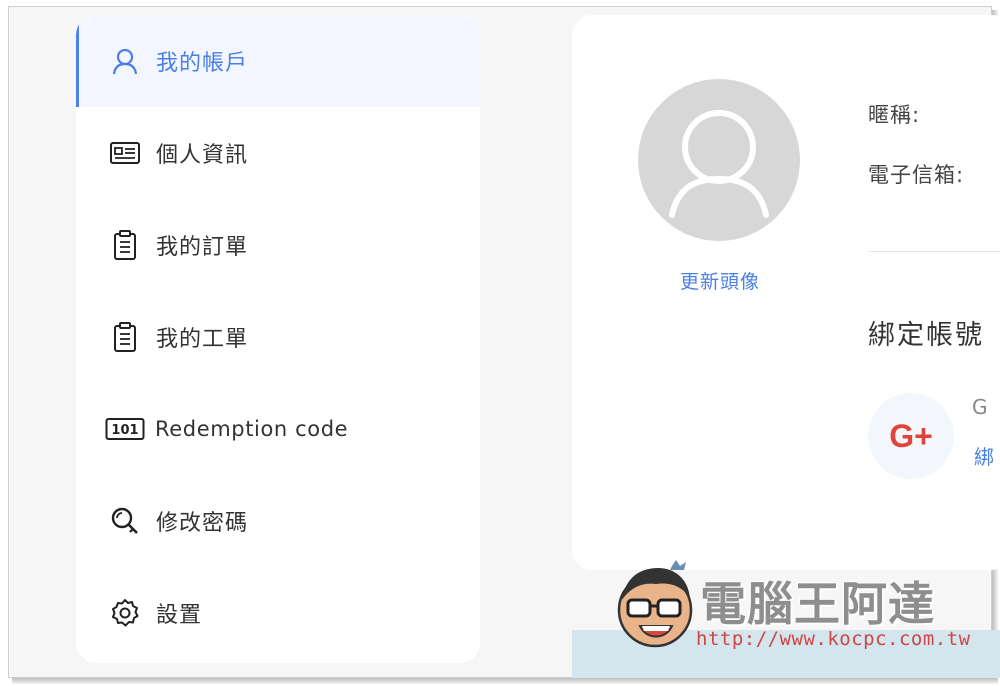 Image resolution: width=1000 pixels, height=686 pixels. Describe the element at coordinates (916, 175) in the screenshot. I see `email-label: 電子信箱:` at that location.